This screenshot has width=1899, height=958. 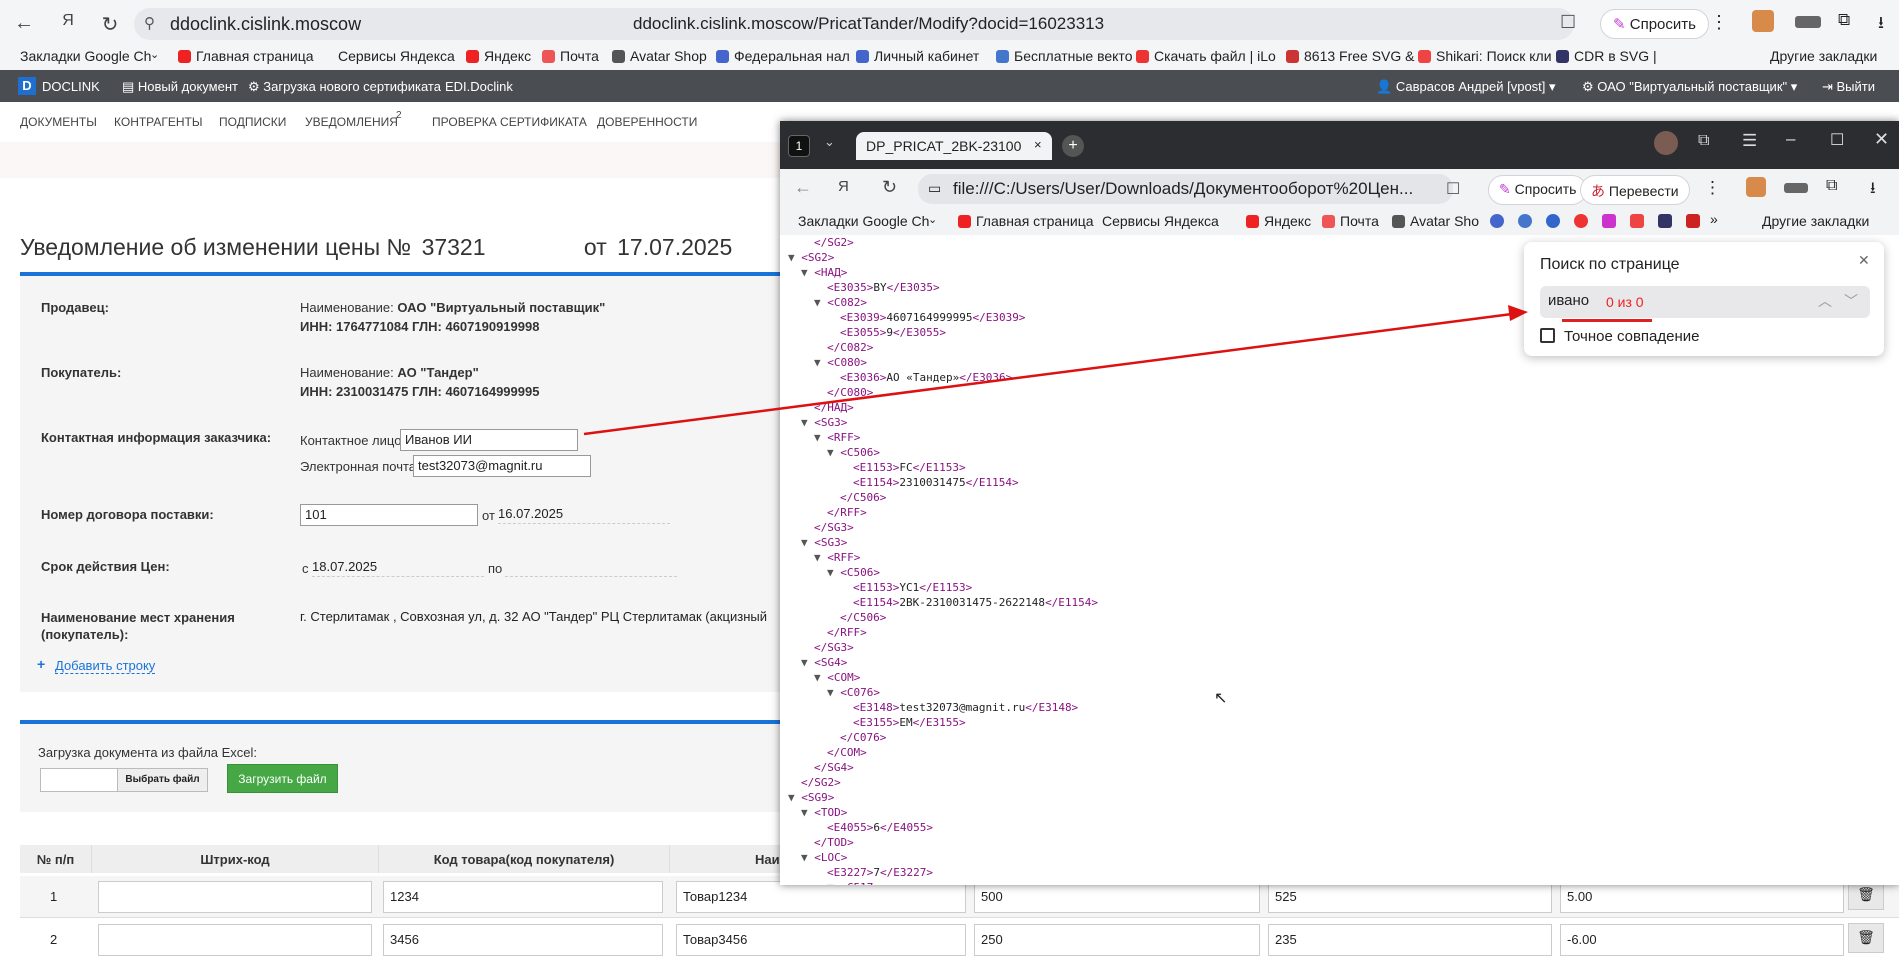 I want to click on mouse-cursor-icon: ↖, so click(x=1221, y=698).